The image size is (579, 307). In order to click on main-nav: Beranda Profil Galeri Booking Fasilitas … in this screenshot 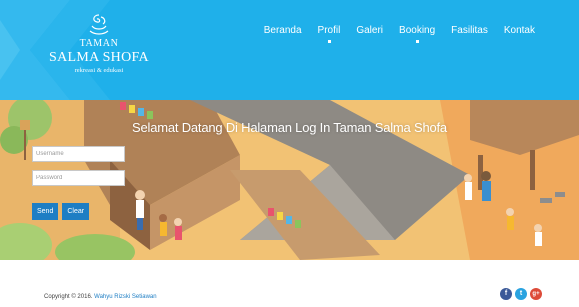, I will do `click(417, 36)`.